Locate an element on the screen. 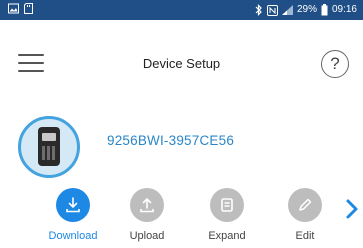 The width and height of the screenshot is (363, 248). download-icon is located at coordinates (73, 205).